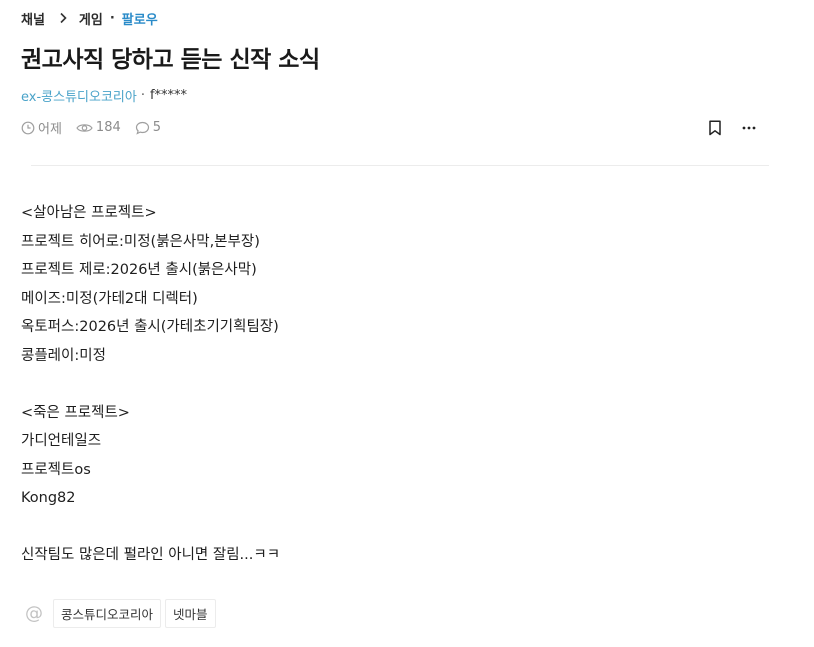 The image size is (814, 647). Describe the element at coordinates (50, 129) in the screenshot. I see `post-time: 어제` at that location.